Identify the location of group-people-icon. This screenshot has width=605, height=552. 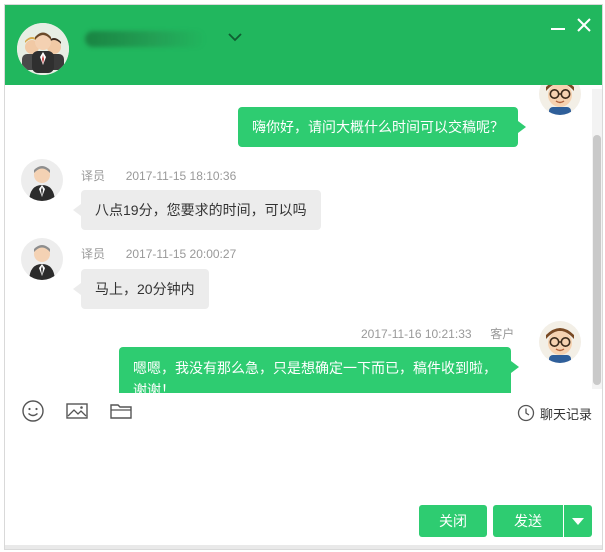
(43, 49).